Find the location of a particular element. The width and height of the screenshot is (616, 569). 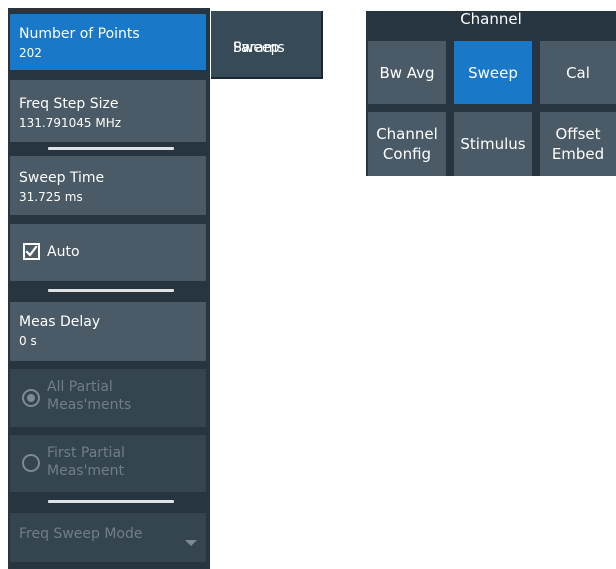

cal-button: Cal is located at coordinates (578, 72).